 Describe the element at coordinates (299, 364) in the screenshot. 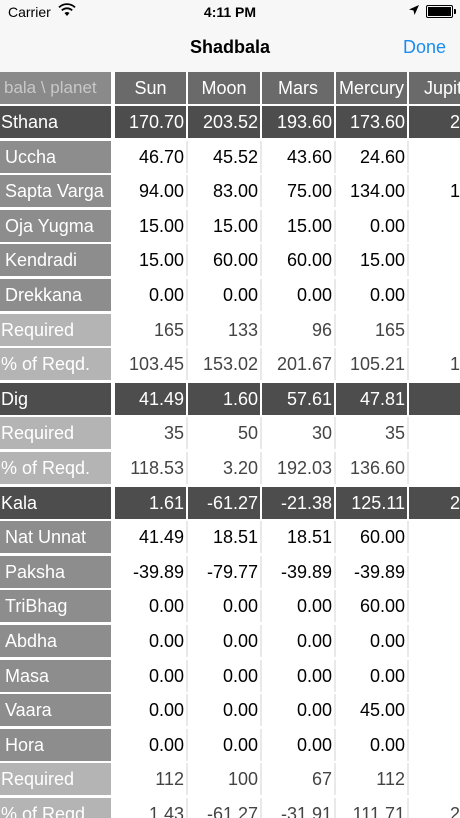

I see `table-cell: 201.67` at that location.